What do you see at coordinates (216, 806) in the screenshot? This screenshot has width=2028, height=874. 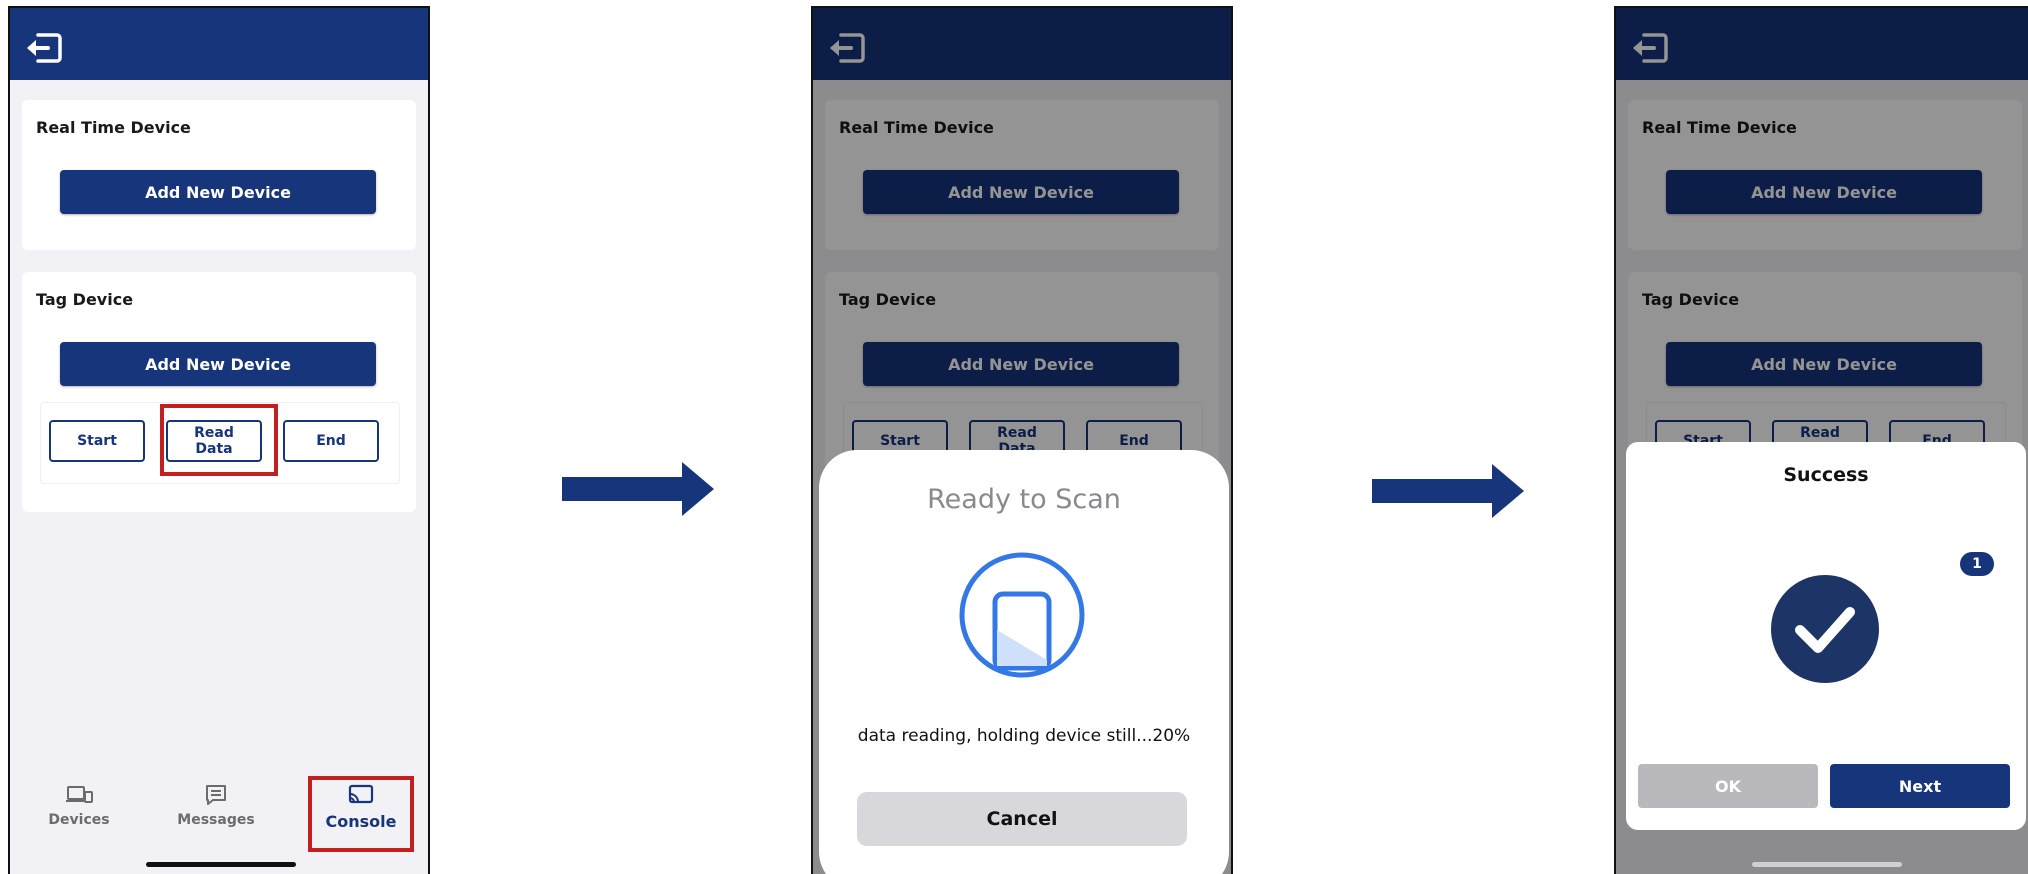 I see `tab-messages: Messages` at bounding box center [216, 806].